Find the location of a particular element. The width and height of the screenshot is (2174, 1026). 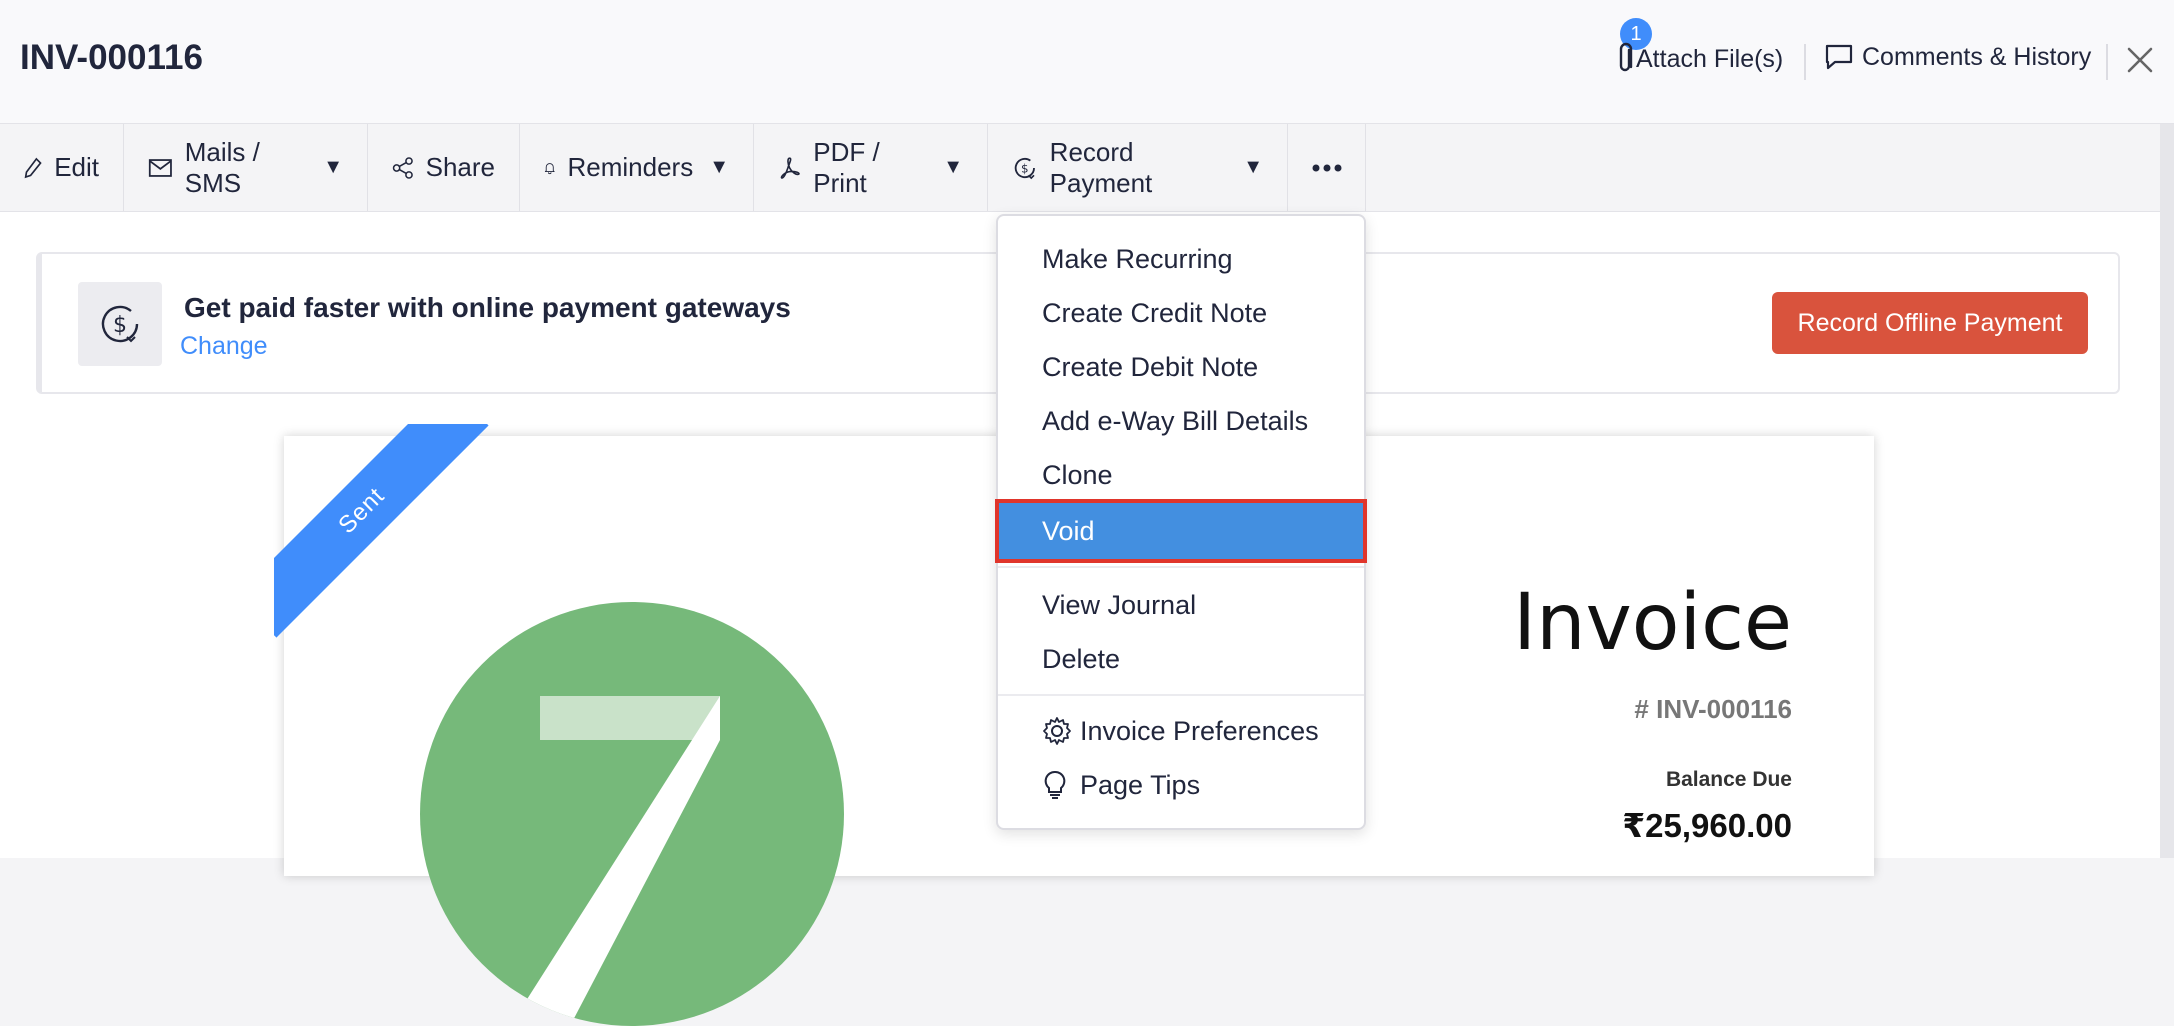

edit-button: Edit is located at coordinates (62, 167).